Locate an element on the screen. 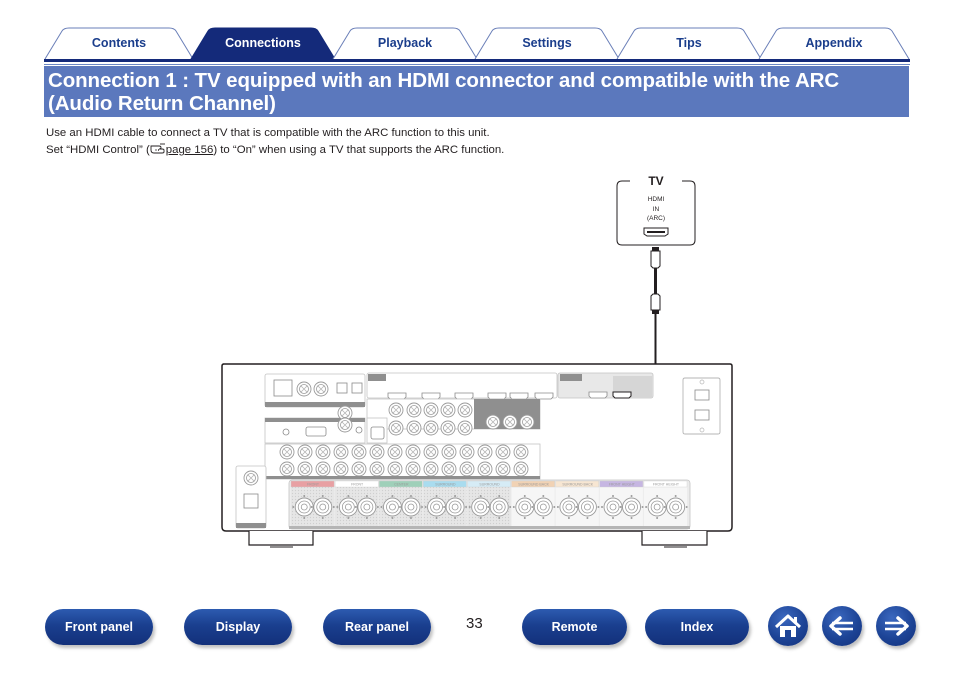 The width and height of the screenshot is (954, 673). remote-button: Remote is located at coordinates (574, 627).